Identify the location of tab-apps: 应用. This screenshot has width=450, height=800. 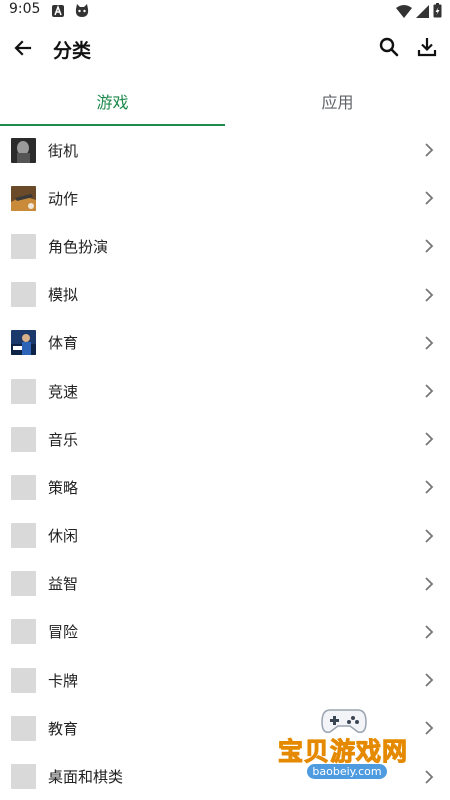
(337, 101).